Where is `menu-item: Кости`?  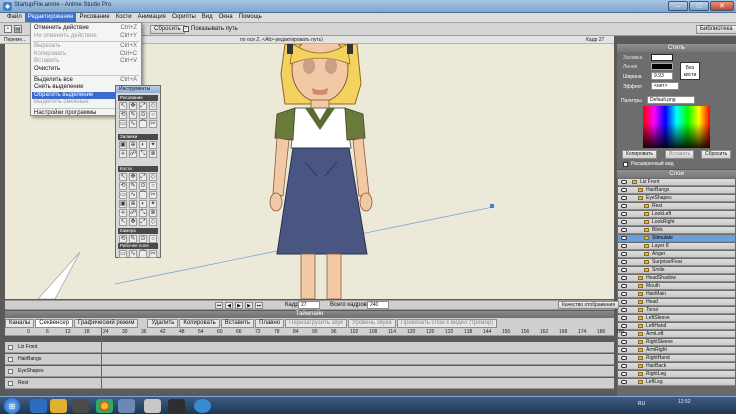 menu-item: Кости is located at coordinates (124, 17).